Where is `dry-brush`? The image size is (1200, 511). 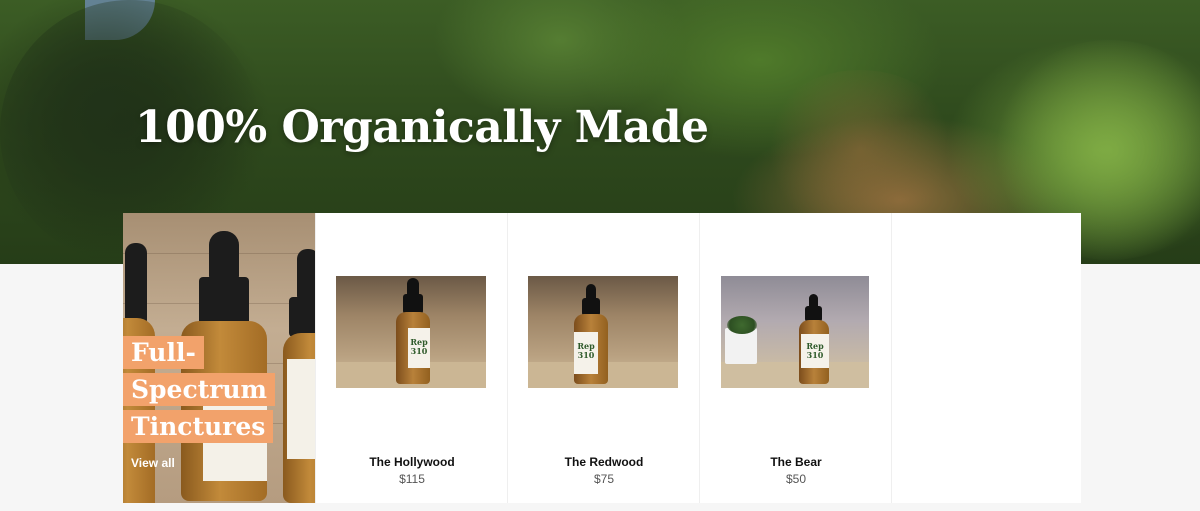 dry-brush is located at coordinates (860, 150).